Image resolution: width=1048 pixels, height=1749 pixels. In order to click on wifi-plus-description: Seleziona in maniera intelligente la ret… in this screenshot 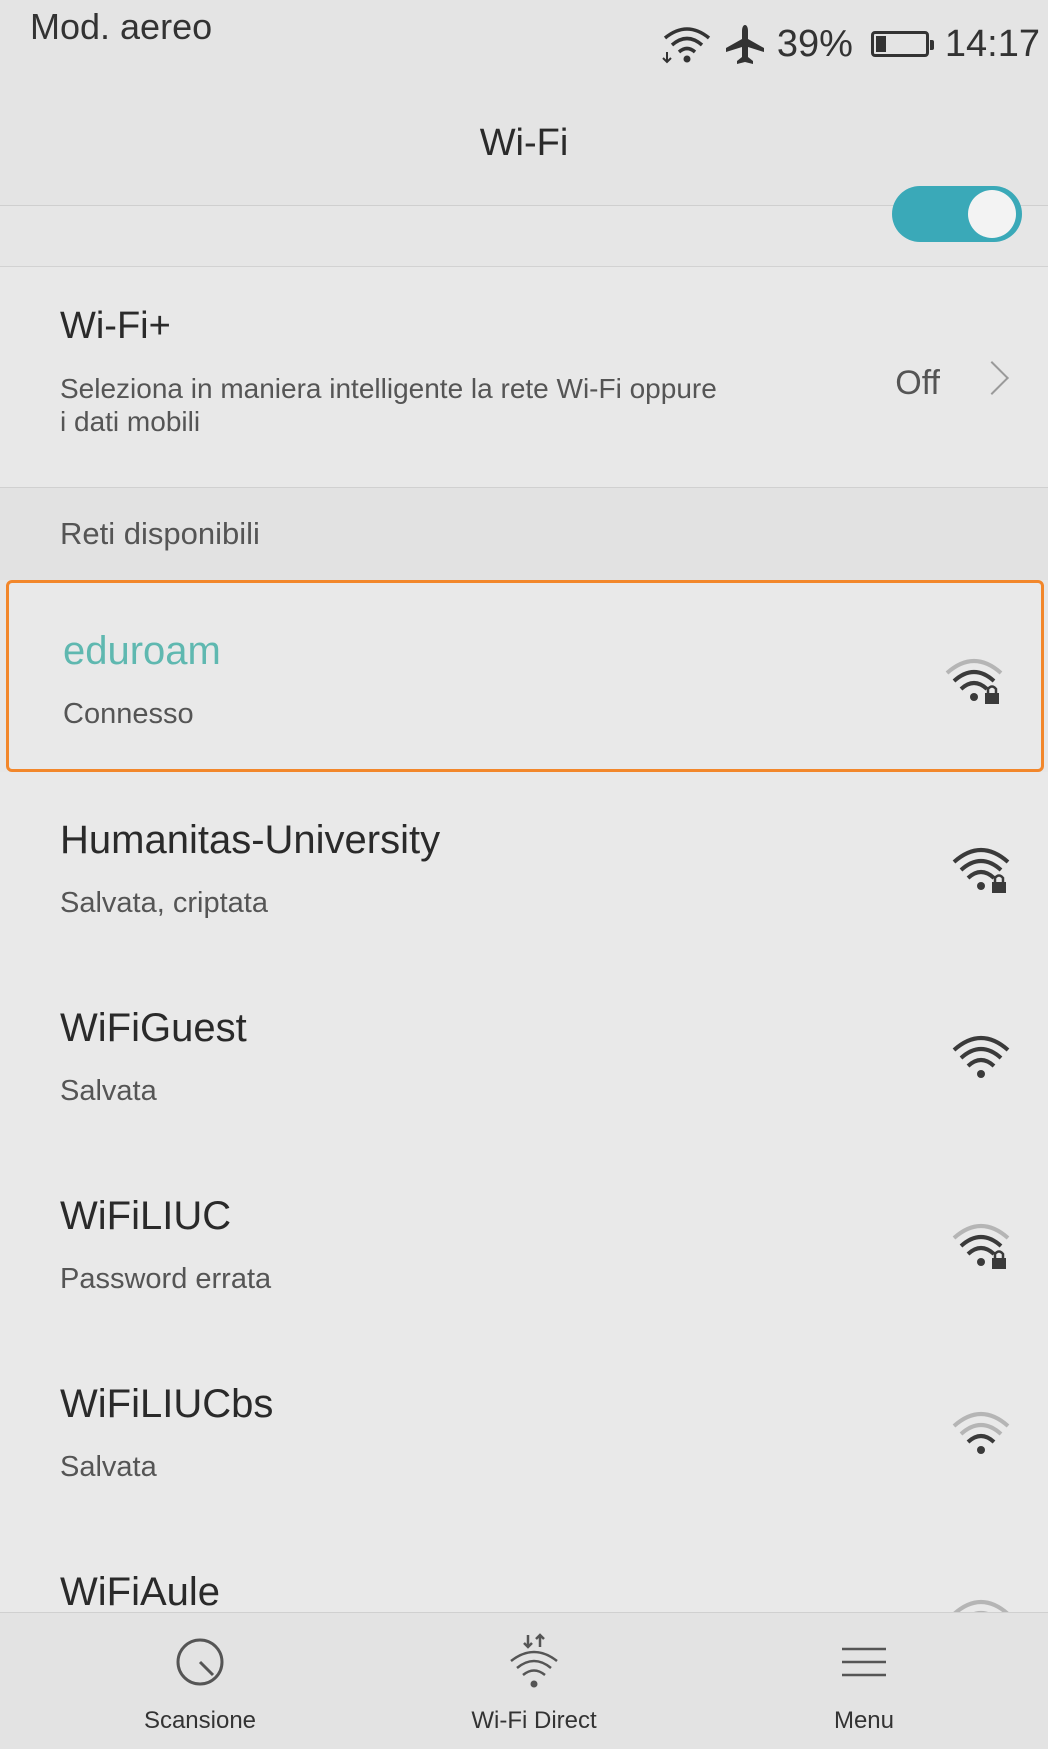, I will do `click(388, 405)`.